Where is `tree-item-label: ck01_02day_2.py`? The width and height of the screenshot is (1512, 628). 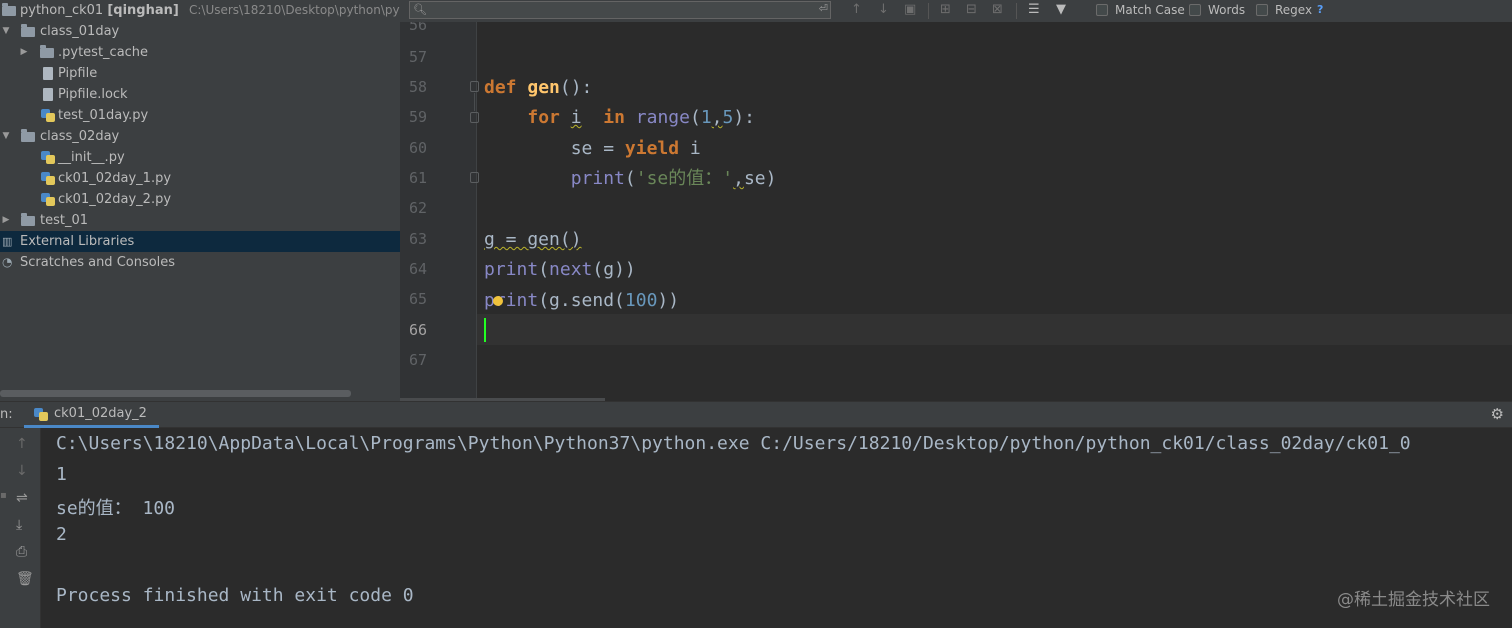 tree-item-label: ck01_02day_2.py is located at coordinates (115, 199).